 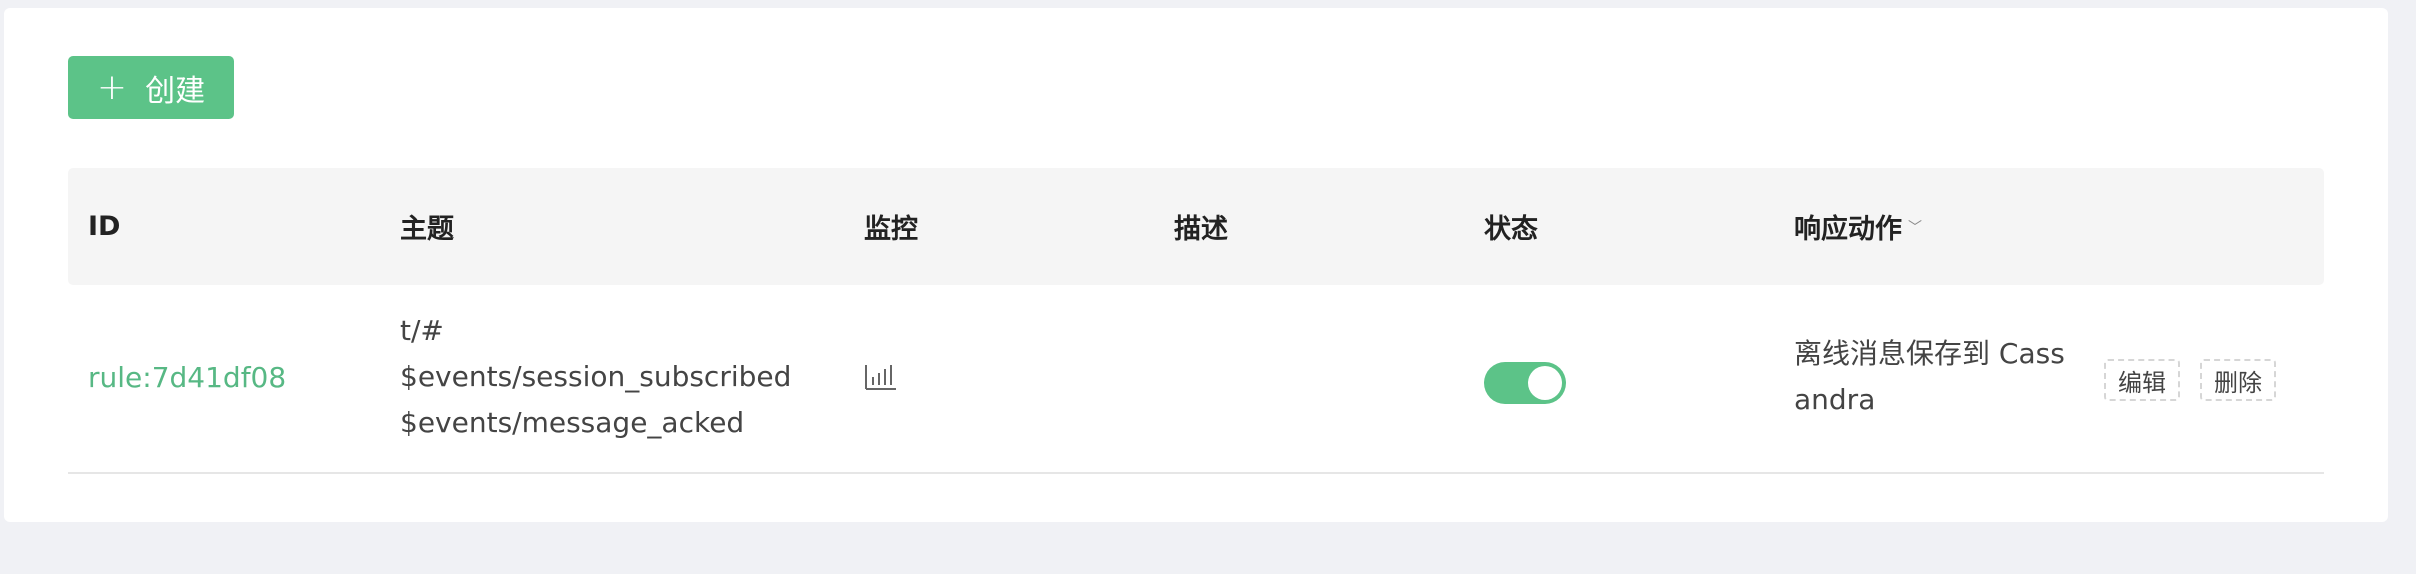 I want to click on rule-id-link: rule:7d41df08, so click(x=187, y=377).